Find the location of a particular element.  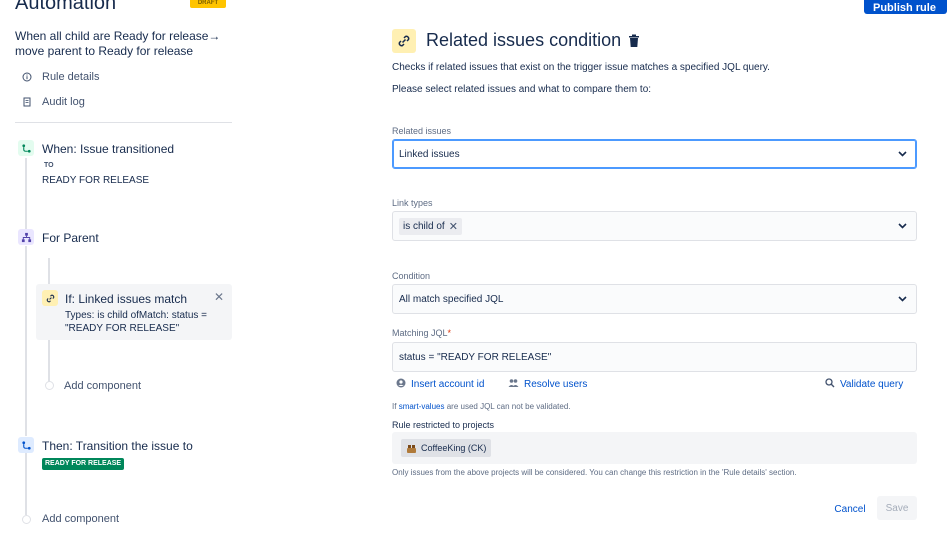

nav-audit-log: Audit log is located at coordinates (53, 102).